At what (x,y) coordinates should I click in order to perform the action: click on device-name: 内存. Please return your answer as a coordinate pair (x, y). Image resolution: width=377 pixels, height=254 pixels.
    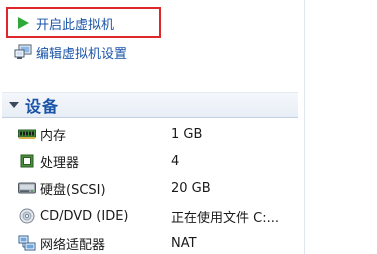
    Looking at the image, I should click on (53, 136).